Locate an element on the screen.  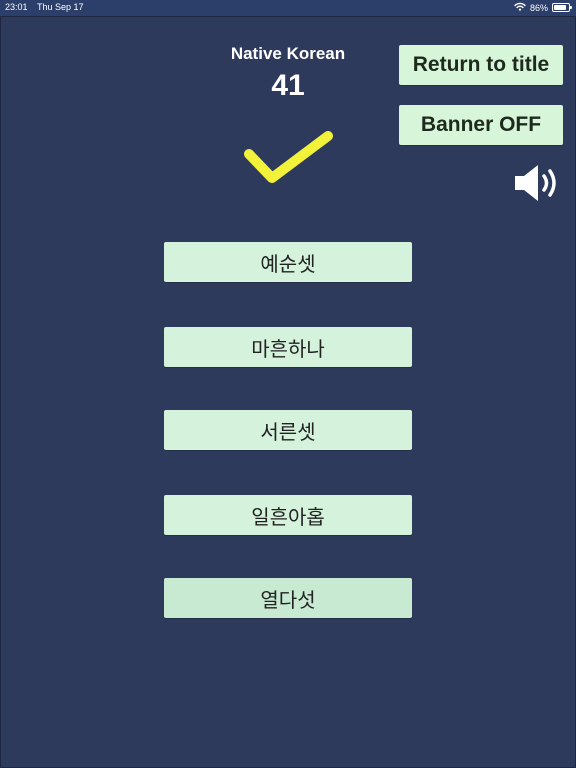
status-time: 23:01 is located at coordinates (16, 7).